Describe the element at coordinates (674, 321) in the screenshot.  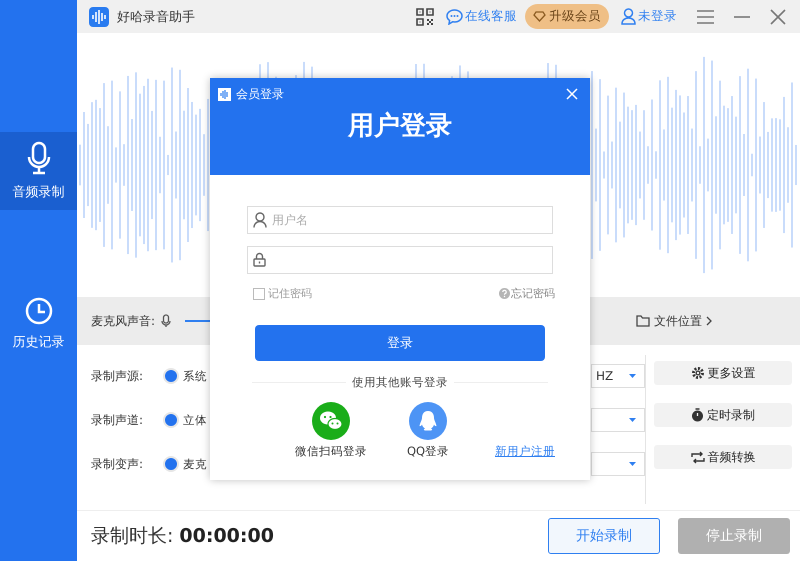
I see `file-location-link: 文件位置` at that location.